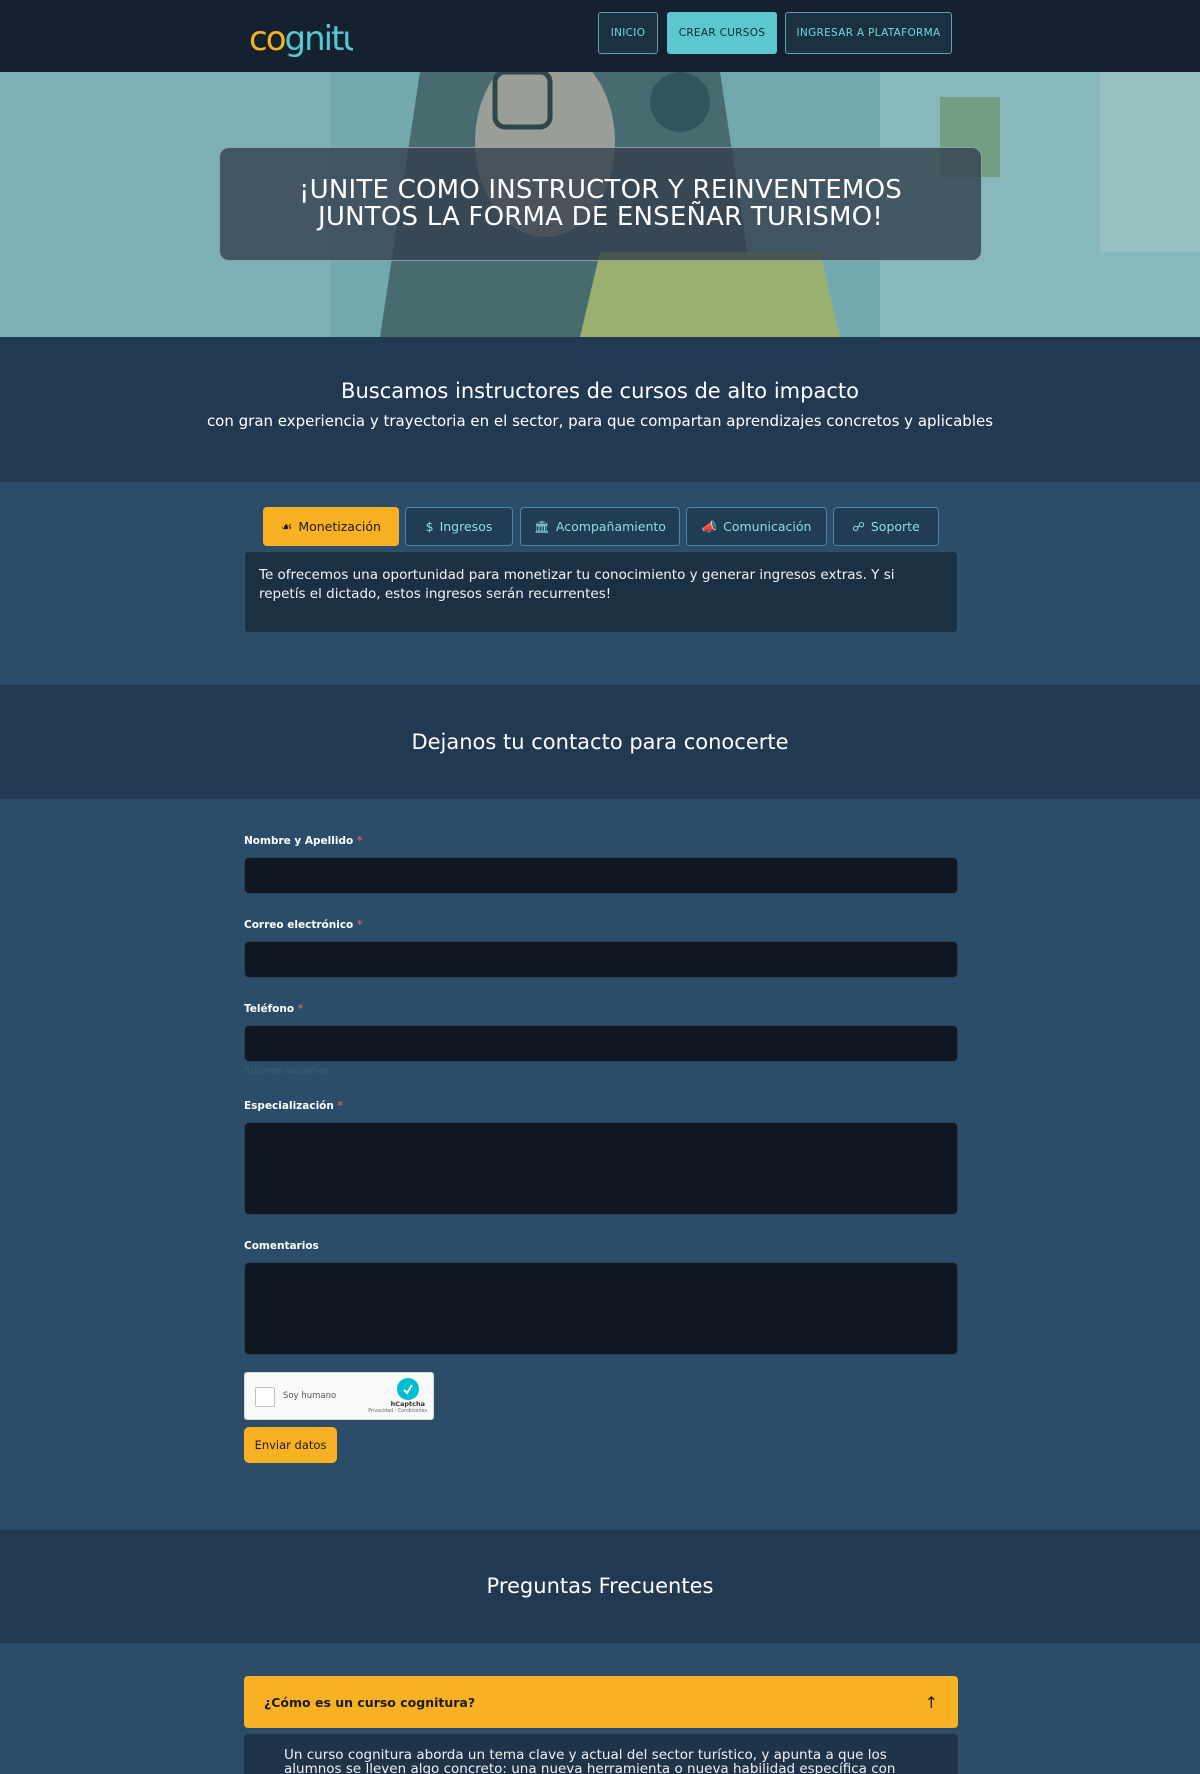 The height and width of the screenshot is (1774, 1200). I want to click on name-field, so click(601, 875).